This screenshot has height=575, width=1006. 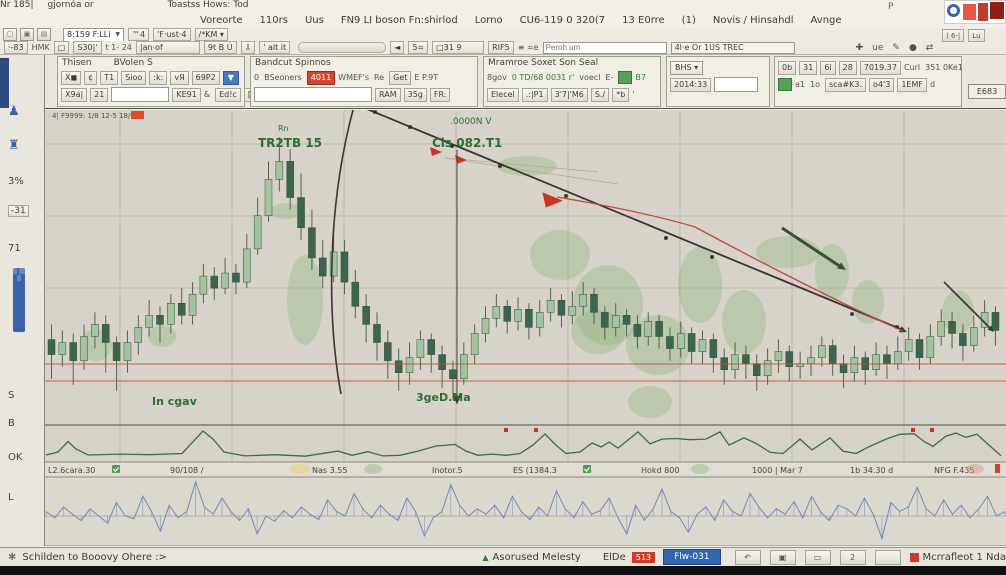 I want to click on window-control-1: ▢, so click(x=10, y=34).